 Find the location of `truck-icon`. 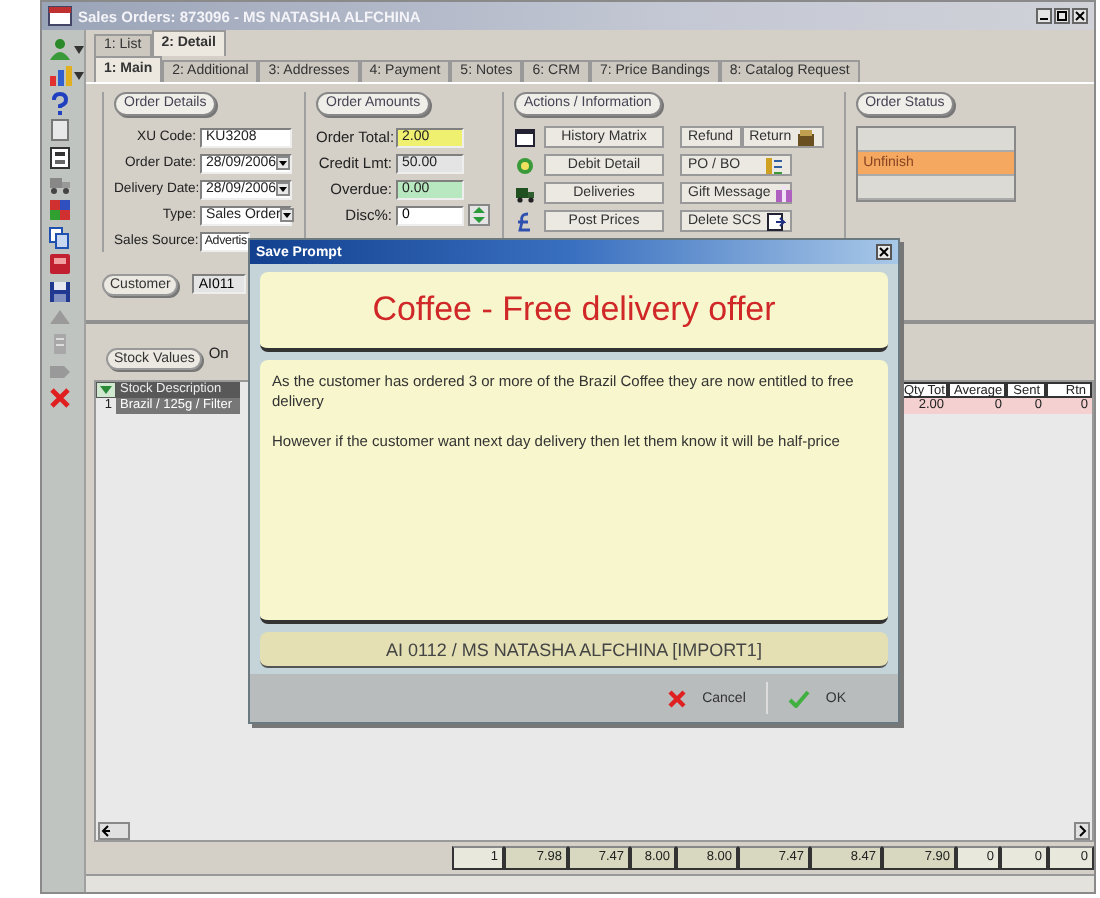

truck-icon is located at coordinates (525, 193).